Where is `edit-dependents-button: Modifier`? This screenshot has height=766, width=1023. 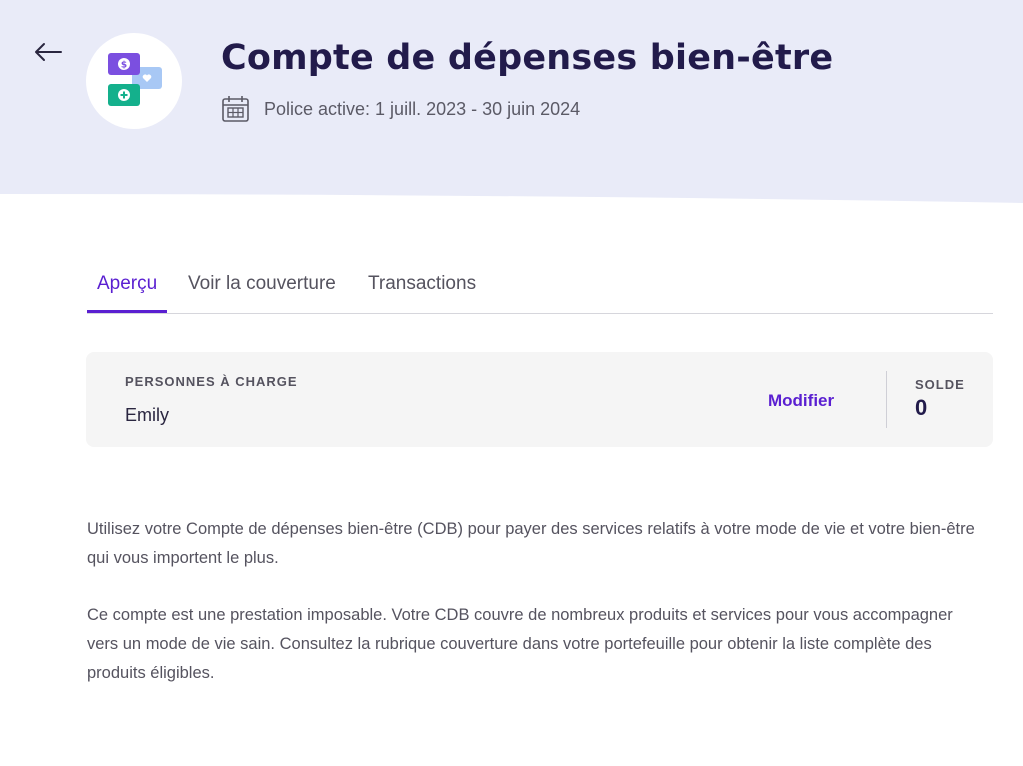 edit-dependents-button: Modifier is located at coordinates (801, 401).